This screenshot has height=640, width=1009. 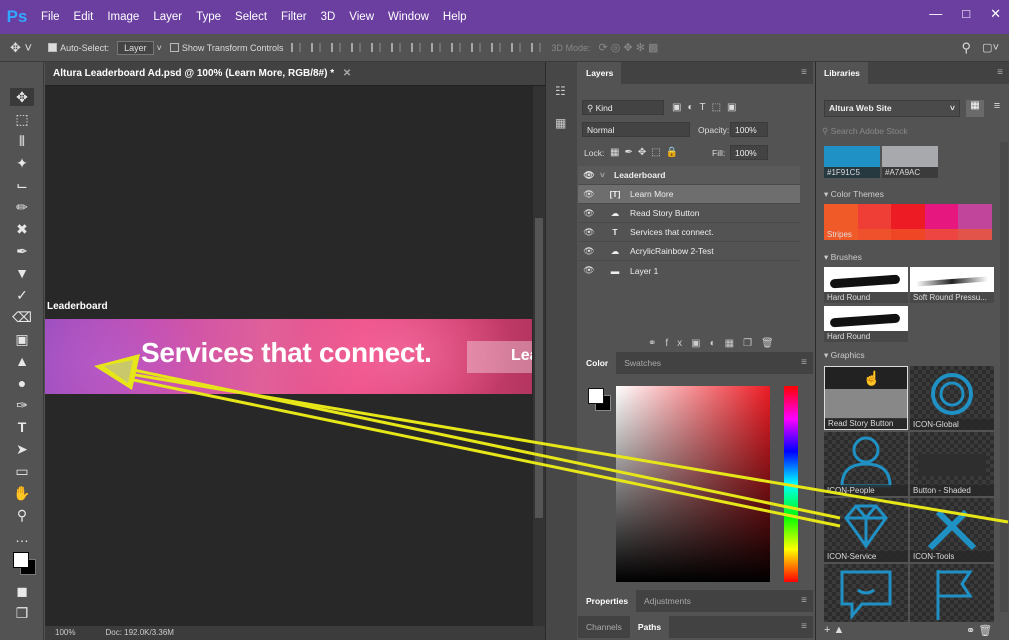 What do you see at coordinates (22, 613) in the screenshot?
I see `screen-mode-icon: ❐` at bounding box center [22, 613].